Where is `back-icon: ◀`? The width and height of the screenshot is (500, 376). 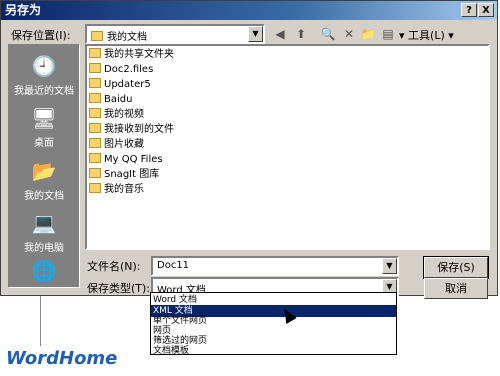
back-icon: ◀ is located at coordinates (280, 34).